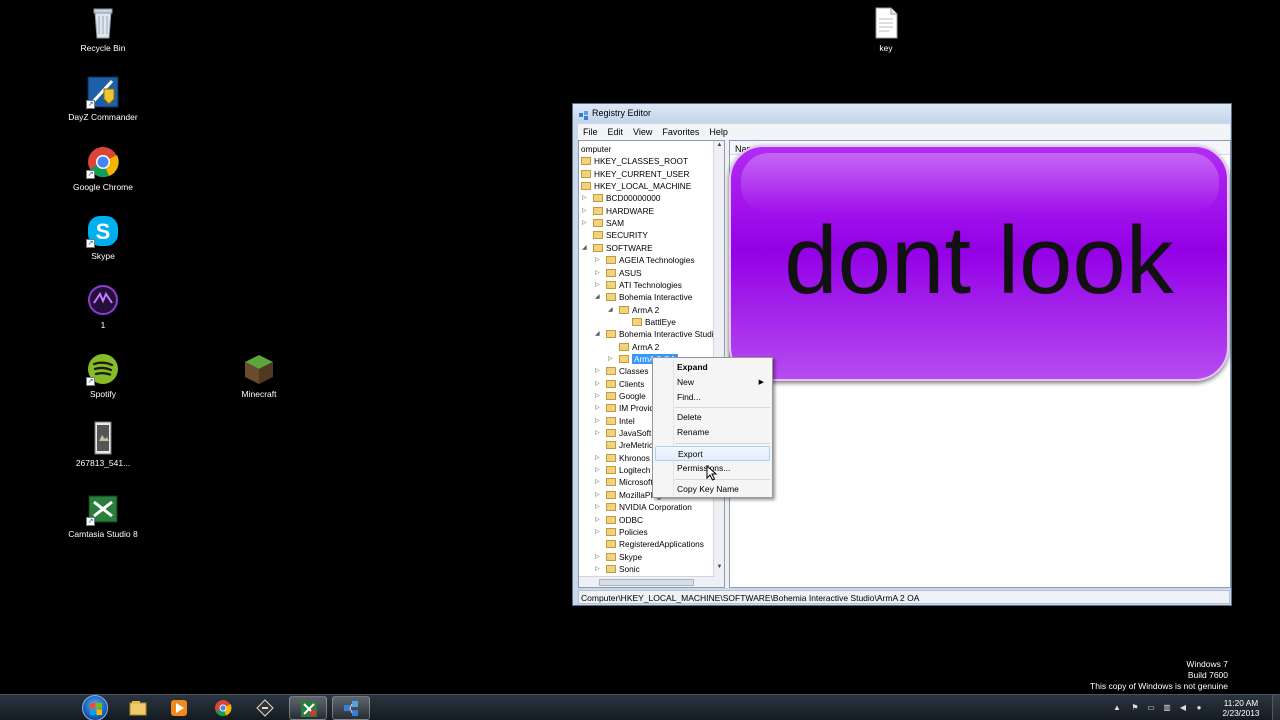  What do you see at coordinates (719, 568) in the screenshot?
I see `scroll-down-icon: ▼` at bounding box center [719, 568].